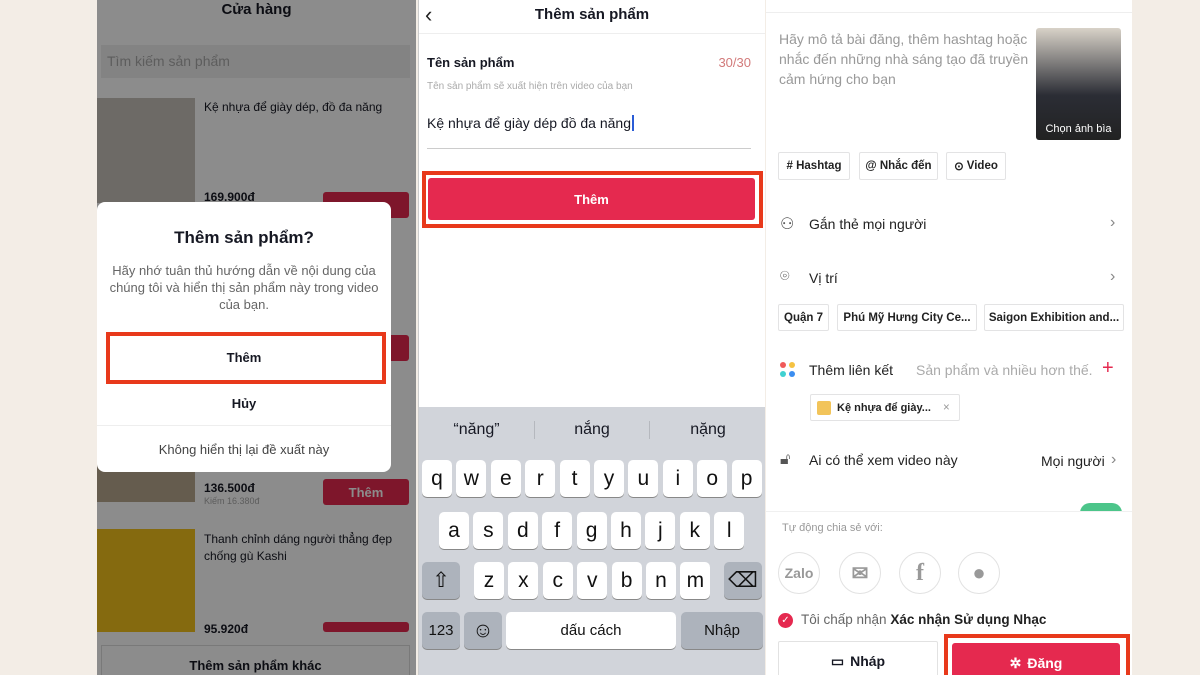 The image size is (1200, 675). What do you see at coordinates (867, 224) in the screenshot?
I see `tag-people-row: Gắn thẻ mọi người` at bounding box center [867, 224].